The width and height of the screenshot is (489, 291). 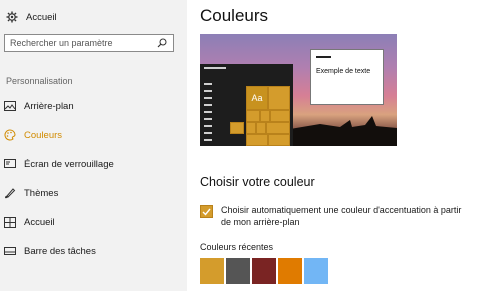 I want to click on sidebar-item-themes: Thèmes, so click(x=31, y=193).